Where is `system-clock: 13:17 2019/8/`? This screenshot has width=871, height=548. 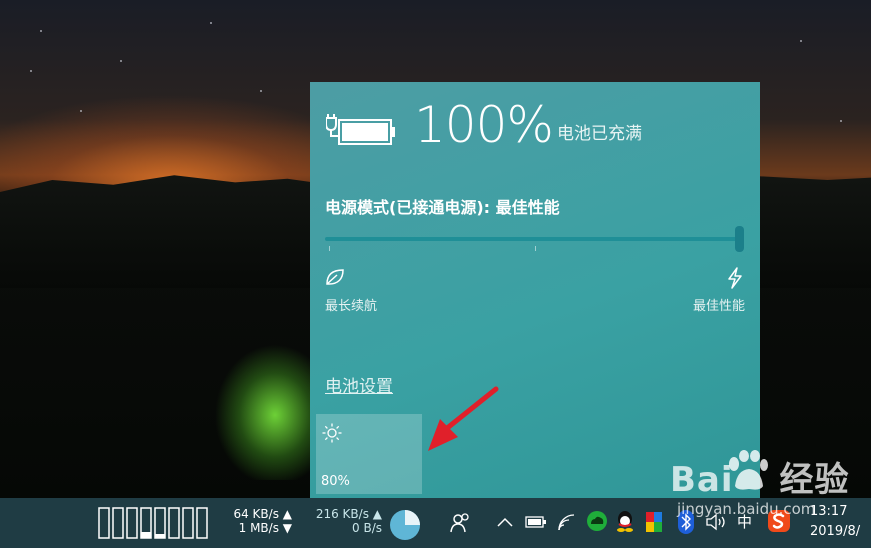
system-clock: 13:17 2019/8/ is located at coordinates (835, 522).